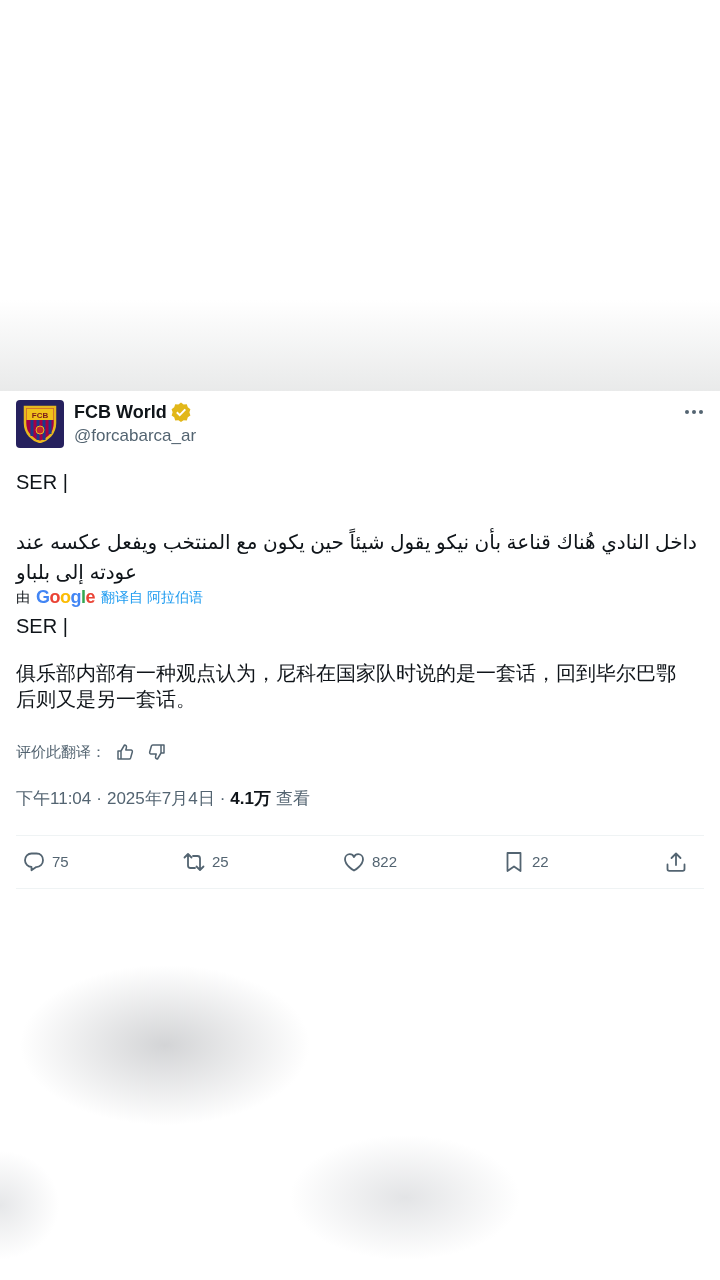 The image size is (720, 1280). What do you see at coordinates (354, 862) in the screenshot?
I see `heart-icon` at bounding box center [354, 862].